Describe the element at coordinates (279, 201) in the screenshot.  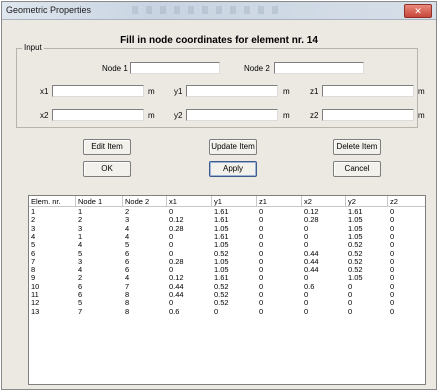
I see `column-header: z1` at that location.